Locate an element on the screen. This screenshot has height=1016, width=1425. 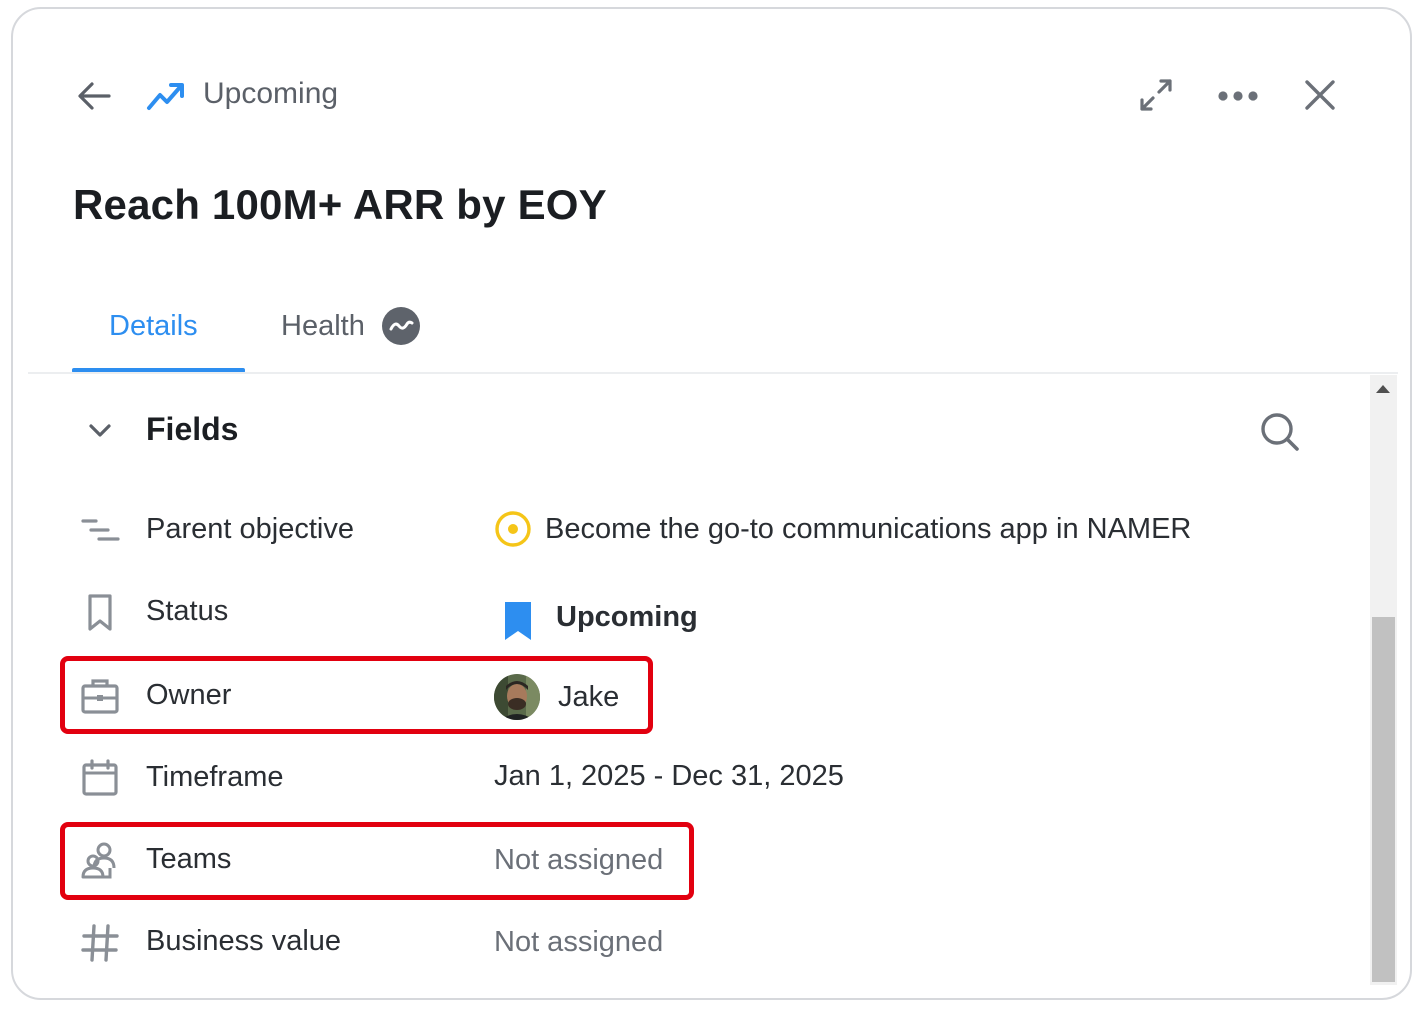
search-fields-button is located at coordinates (1280, 432).